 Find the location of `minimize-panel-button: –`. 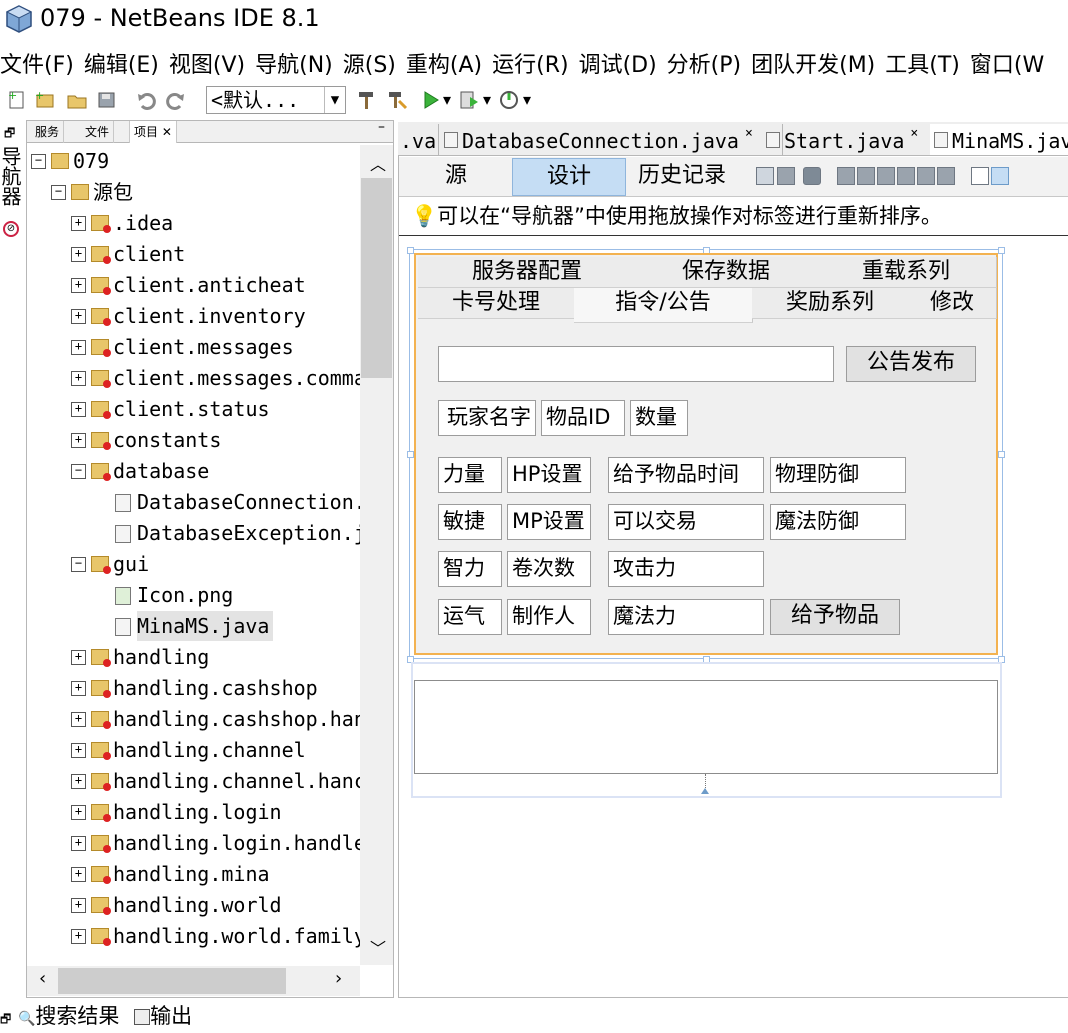

minimize-panel-button: – is located at coordinates (381, 127).